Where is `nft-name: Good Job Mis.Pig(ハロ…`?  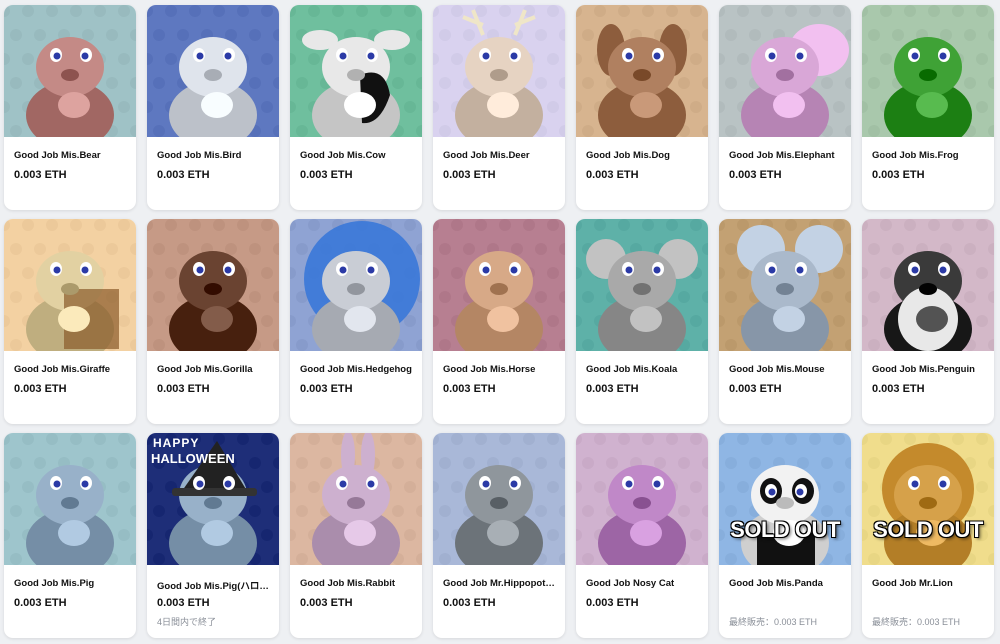
nft-name: Good Job Mis.Pig(ハロ… is located at coordinates (213, 586).